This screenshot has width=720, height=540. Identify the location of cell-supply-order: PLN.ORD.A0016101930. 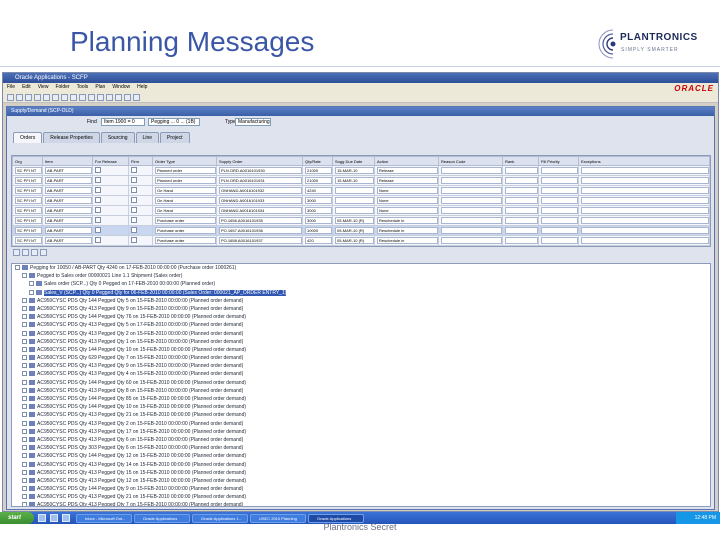
(260, 170).